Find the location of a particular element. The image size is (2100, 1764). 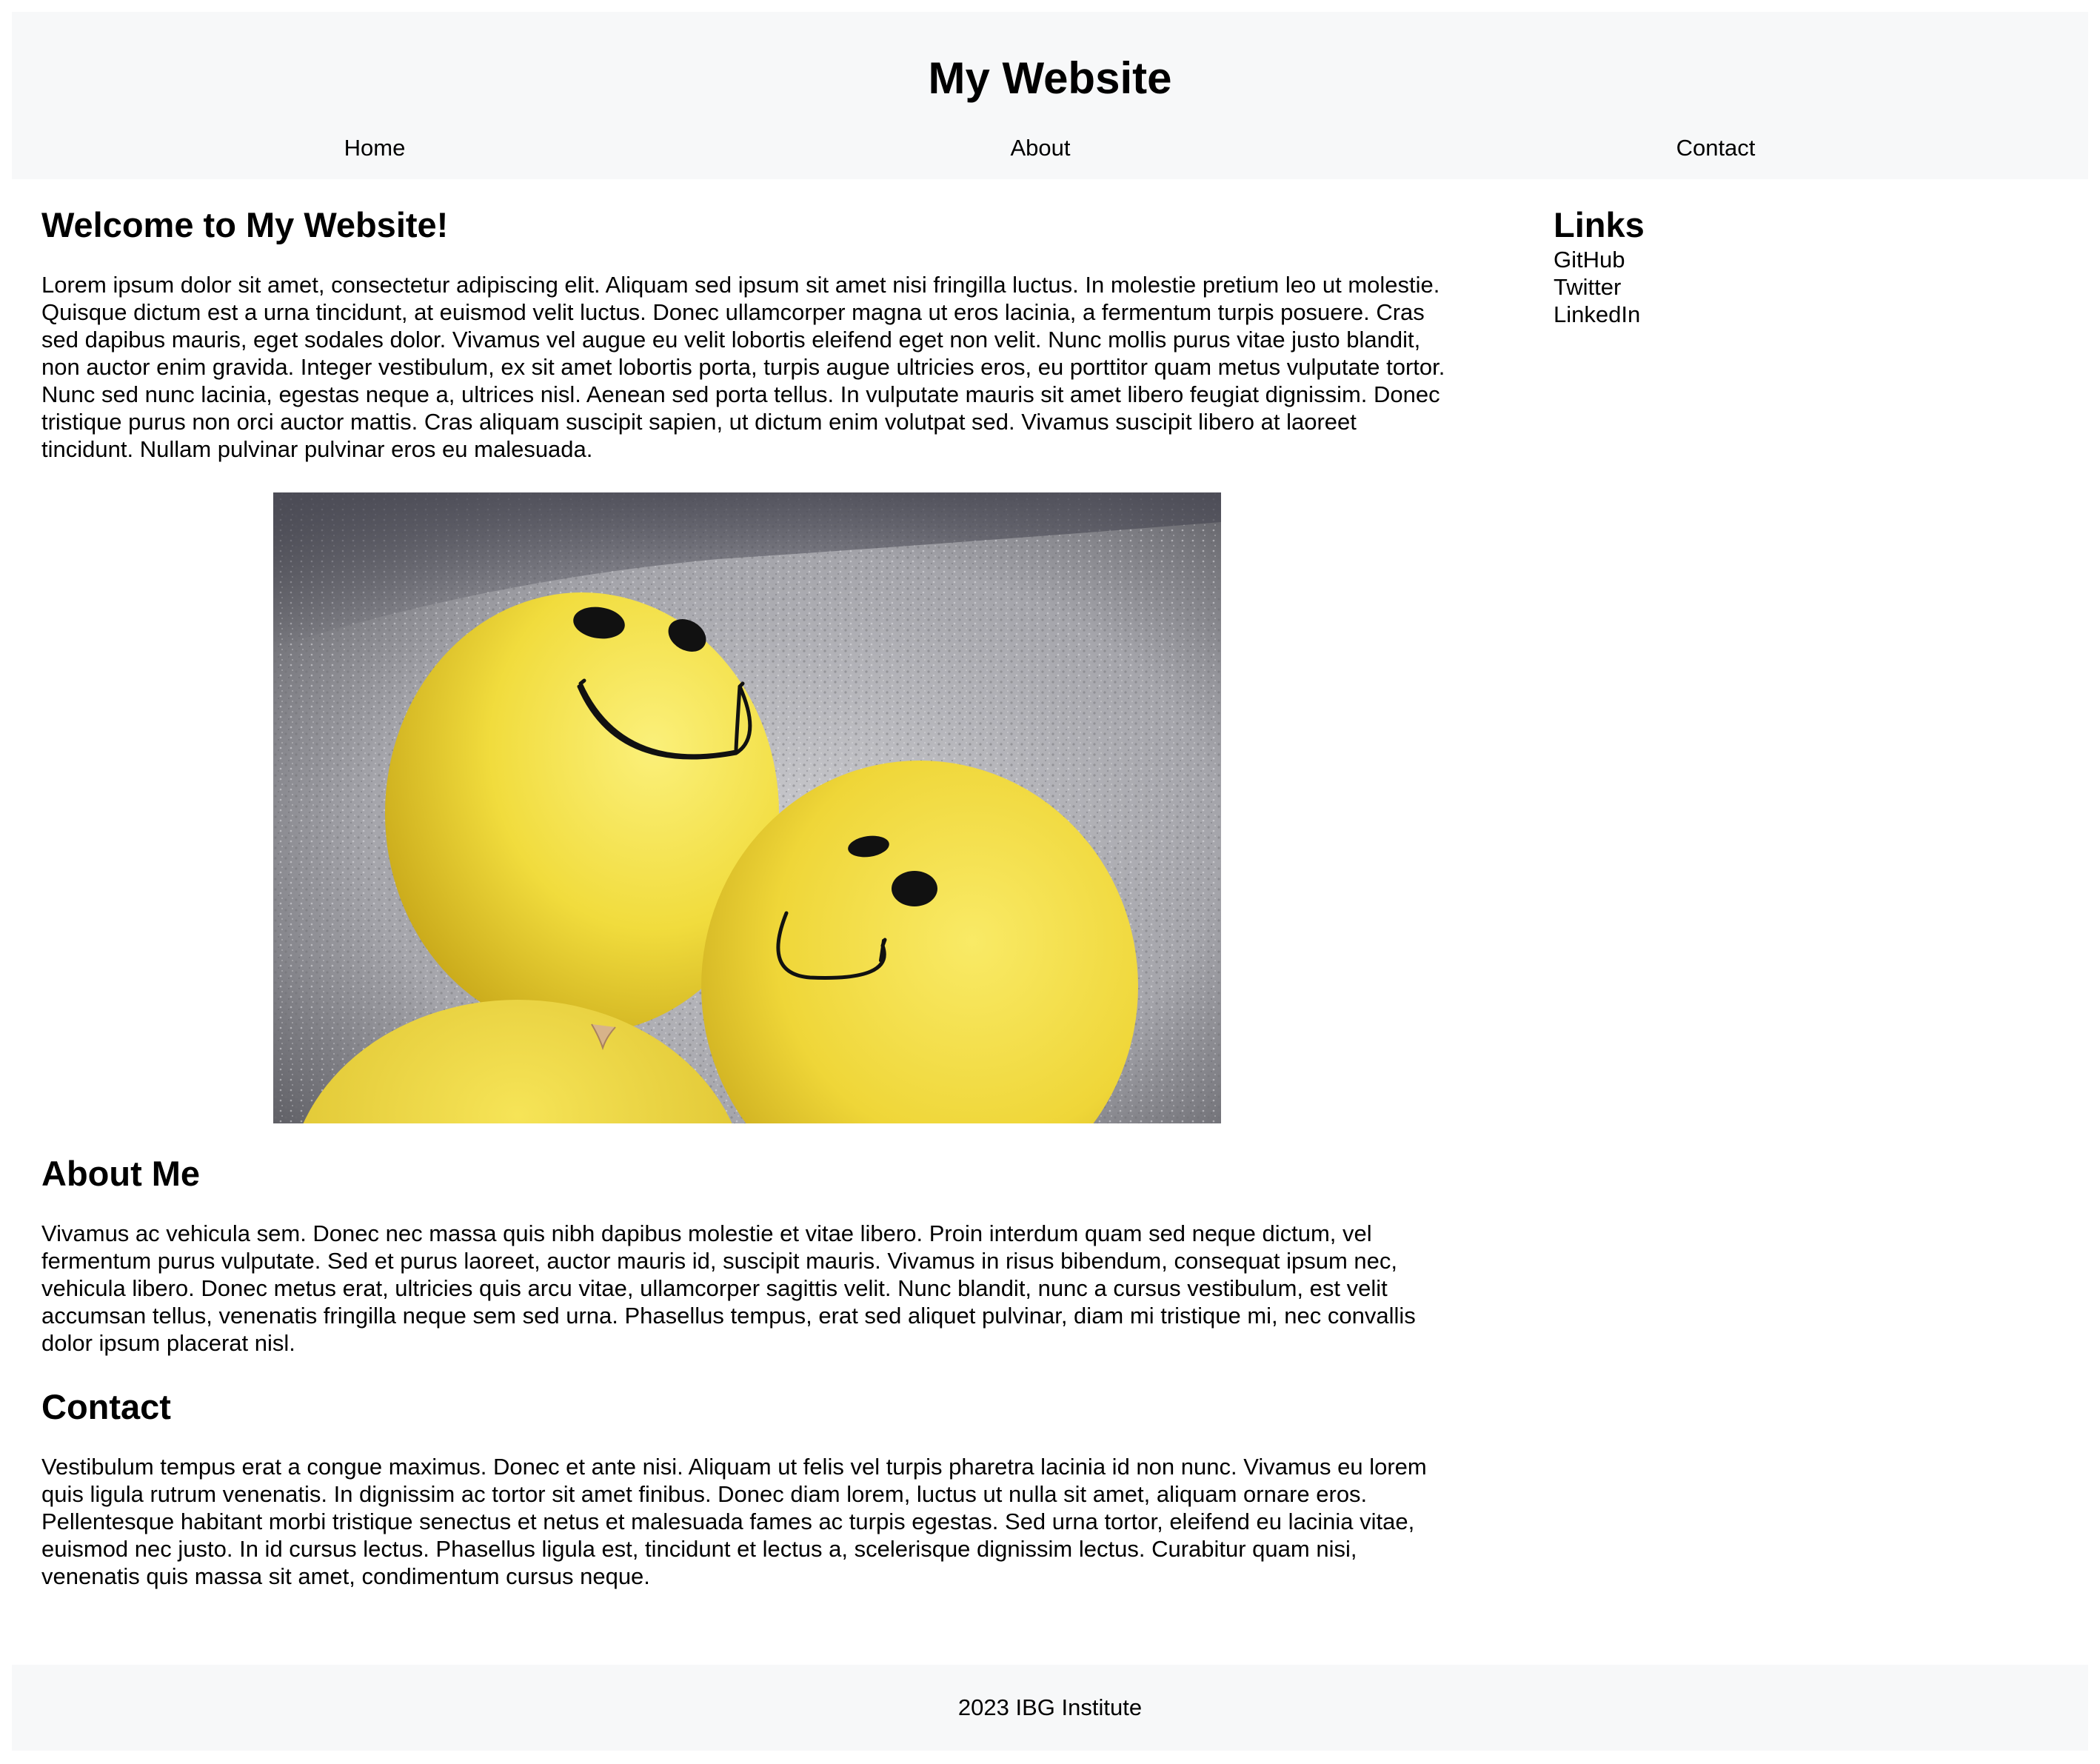

nav-link-about: About is located at coordinates (1040, 148).